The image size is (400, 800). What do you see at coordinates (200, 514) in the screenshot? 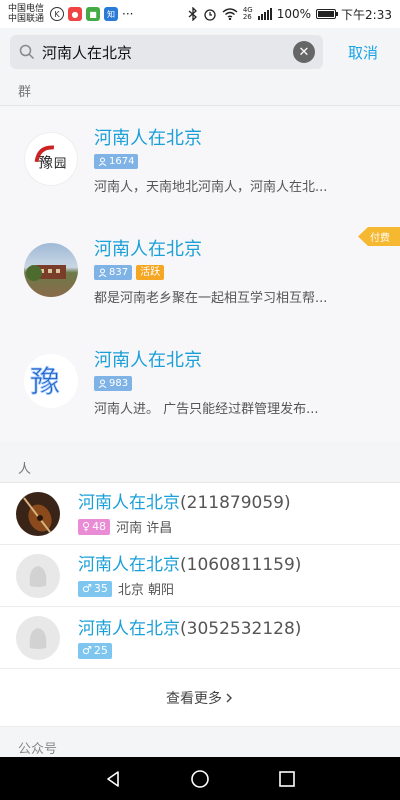
I see `person-item: 河南人在北京(211879059) ♀ 48 河南 许昌` at bounding box center [200, 514].